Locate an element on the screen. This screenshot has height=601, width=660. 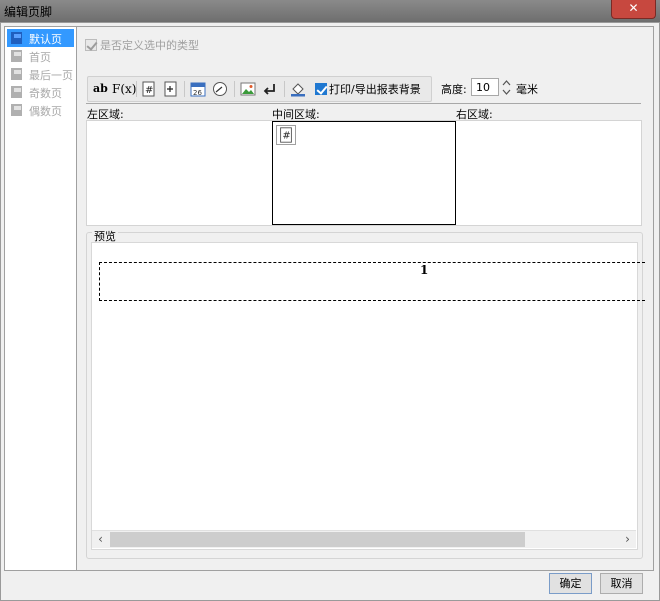
preview-page-number: 1 is located at coordinates (424, 270).